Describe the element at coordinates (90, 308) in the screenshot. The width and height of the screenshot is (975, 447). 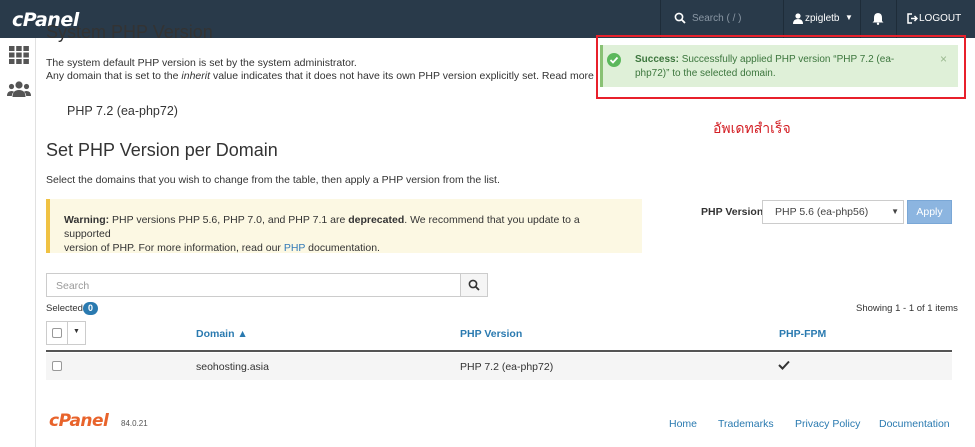
I see `selected-count-badge: 0` at that location.